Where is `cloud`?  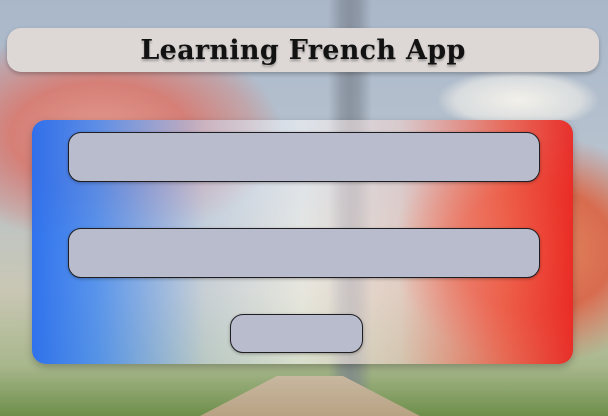 cloud is located at coordinates (518, 95).